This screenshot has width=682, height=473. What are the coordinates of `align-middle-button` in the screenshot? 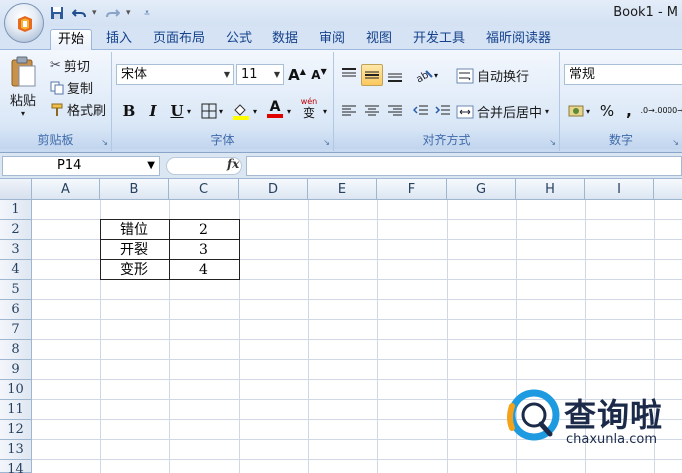 It's located at (372, 75).